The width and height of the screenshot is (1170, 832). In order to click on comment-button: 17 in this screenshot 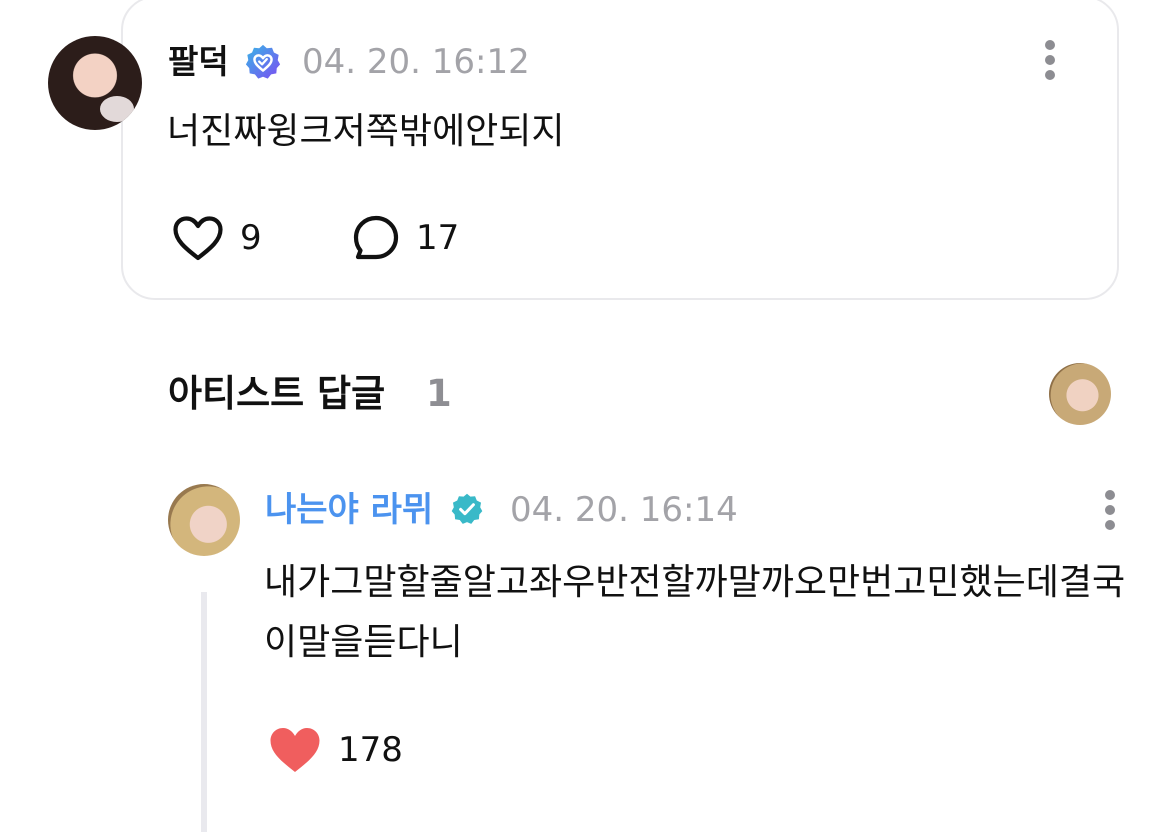, I will do `click(405, 238)`.